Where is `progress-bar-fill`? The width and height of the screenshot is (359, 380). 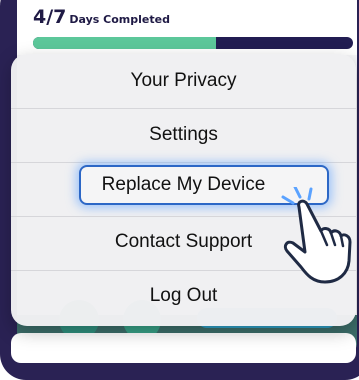 progress-bar-fill is located at coordinates (124, 43).